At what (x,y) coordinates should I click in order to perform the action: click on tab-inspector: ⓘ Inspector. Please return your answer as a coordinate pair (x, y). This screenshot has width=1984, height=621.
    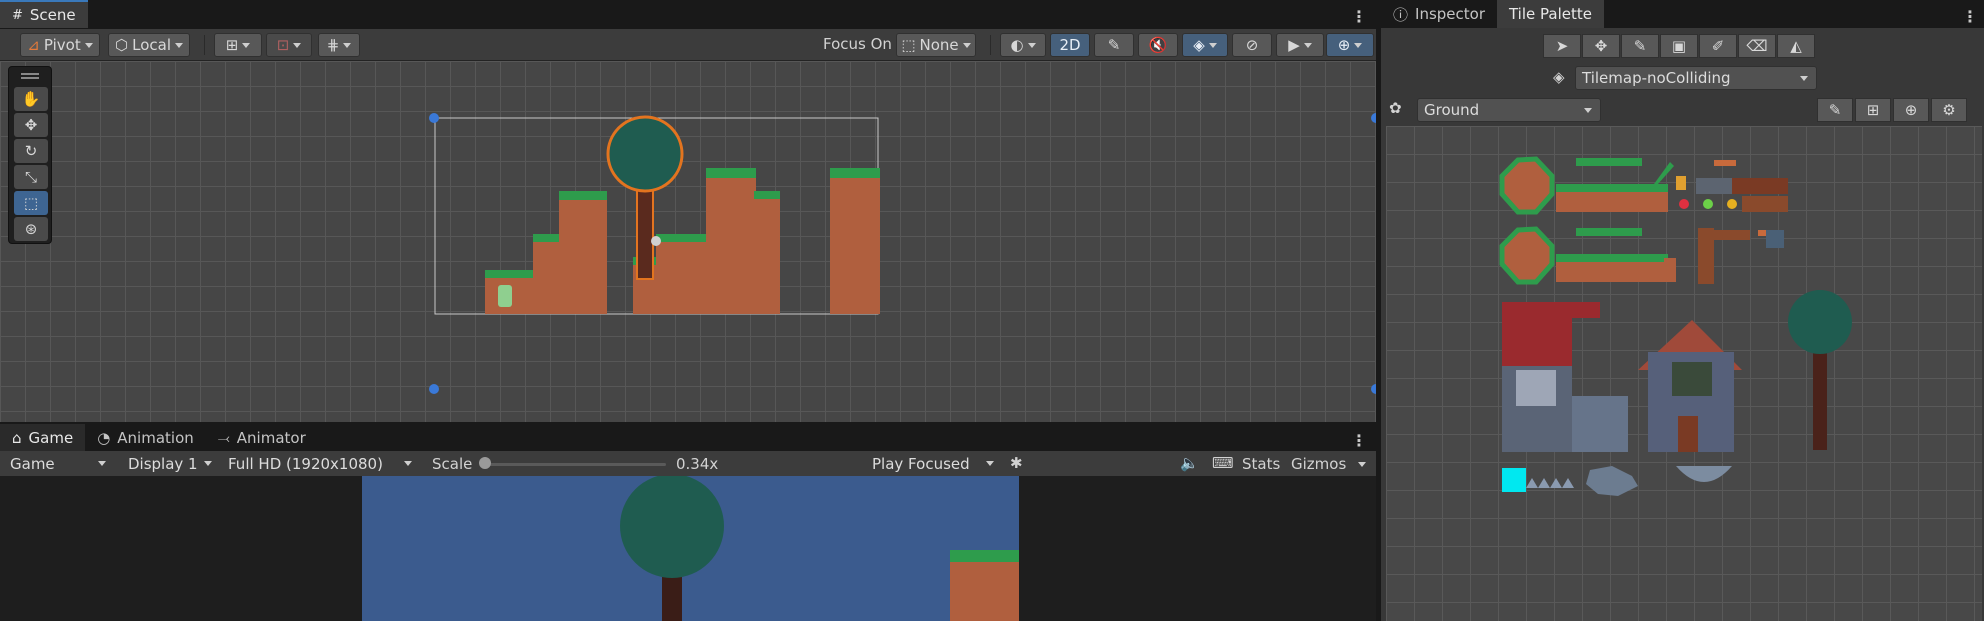
    Looking at the image, I should click on (1439, 14).